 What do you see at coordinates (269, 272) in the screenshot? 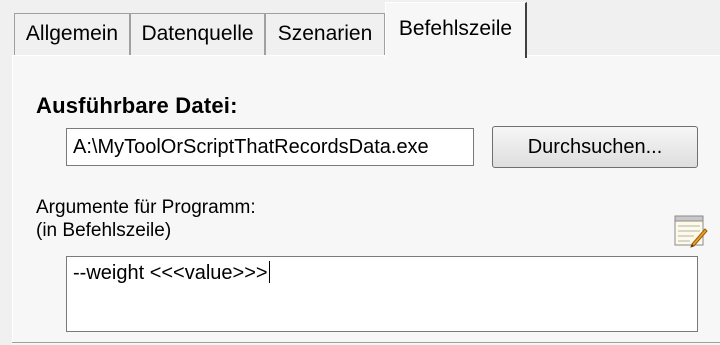
I see `text-caret` at bounding box center [269, 272].